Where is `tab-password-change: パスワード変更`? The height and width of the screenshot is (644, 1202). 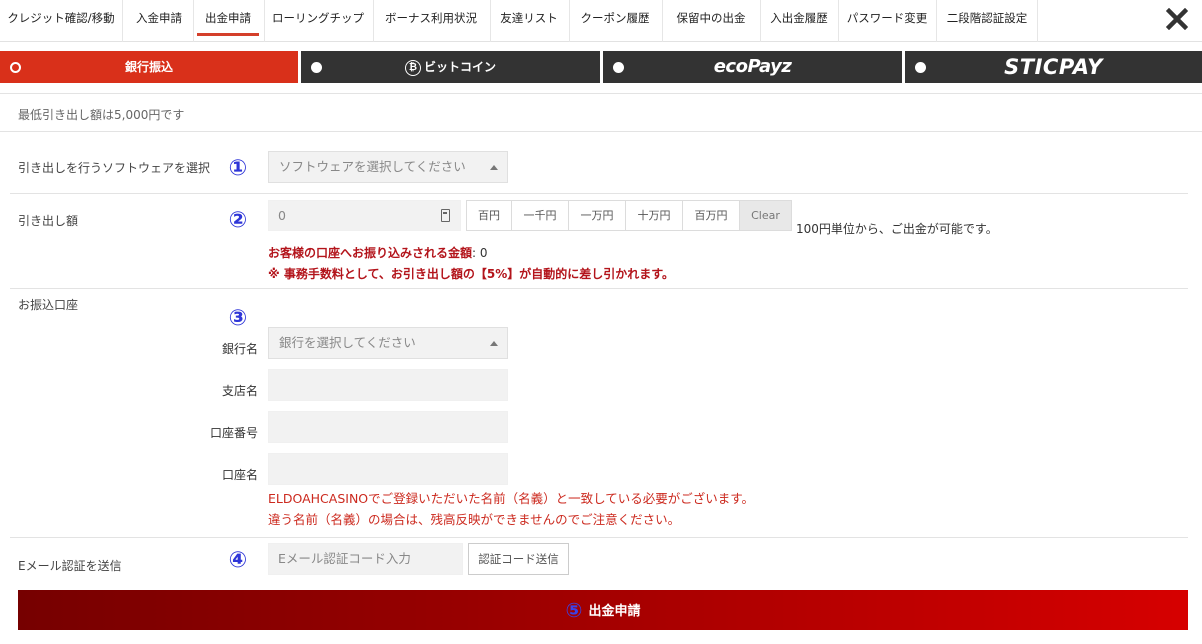
tab-password-change: パスワード変更 is located at coordinates (887, 18).